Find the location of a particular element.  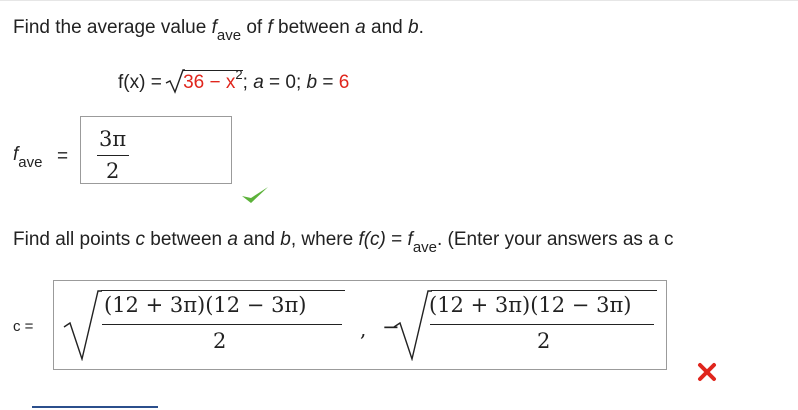

fave-denominator: 2 is located at coordinates (113, 171).